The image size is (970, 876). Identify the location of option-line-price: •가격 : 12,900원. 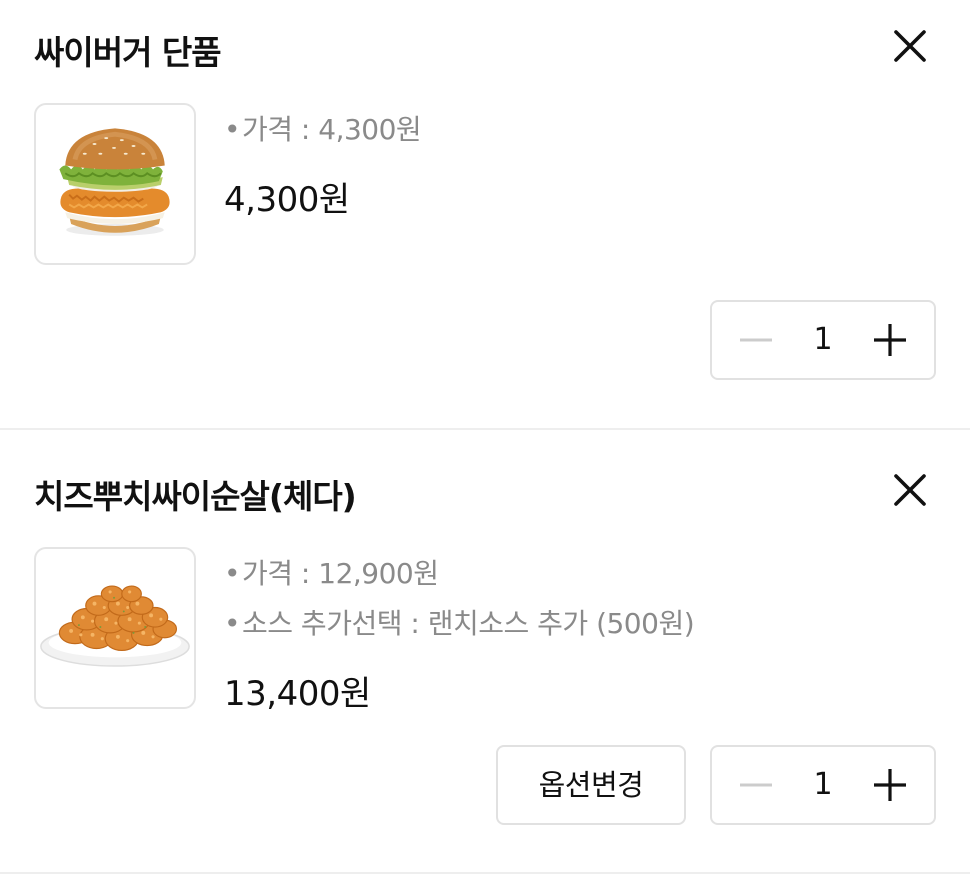
(331, 572).